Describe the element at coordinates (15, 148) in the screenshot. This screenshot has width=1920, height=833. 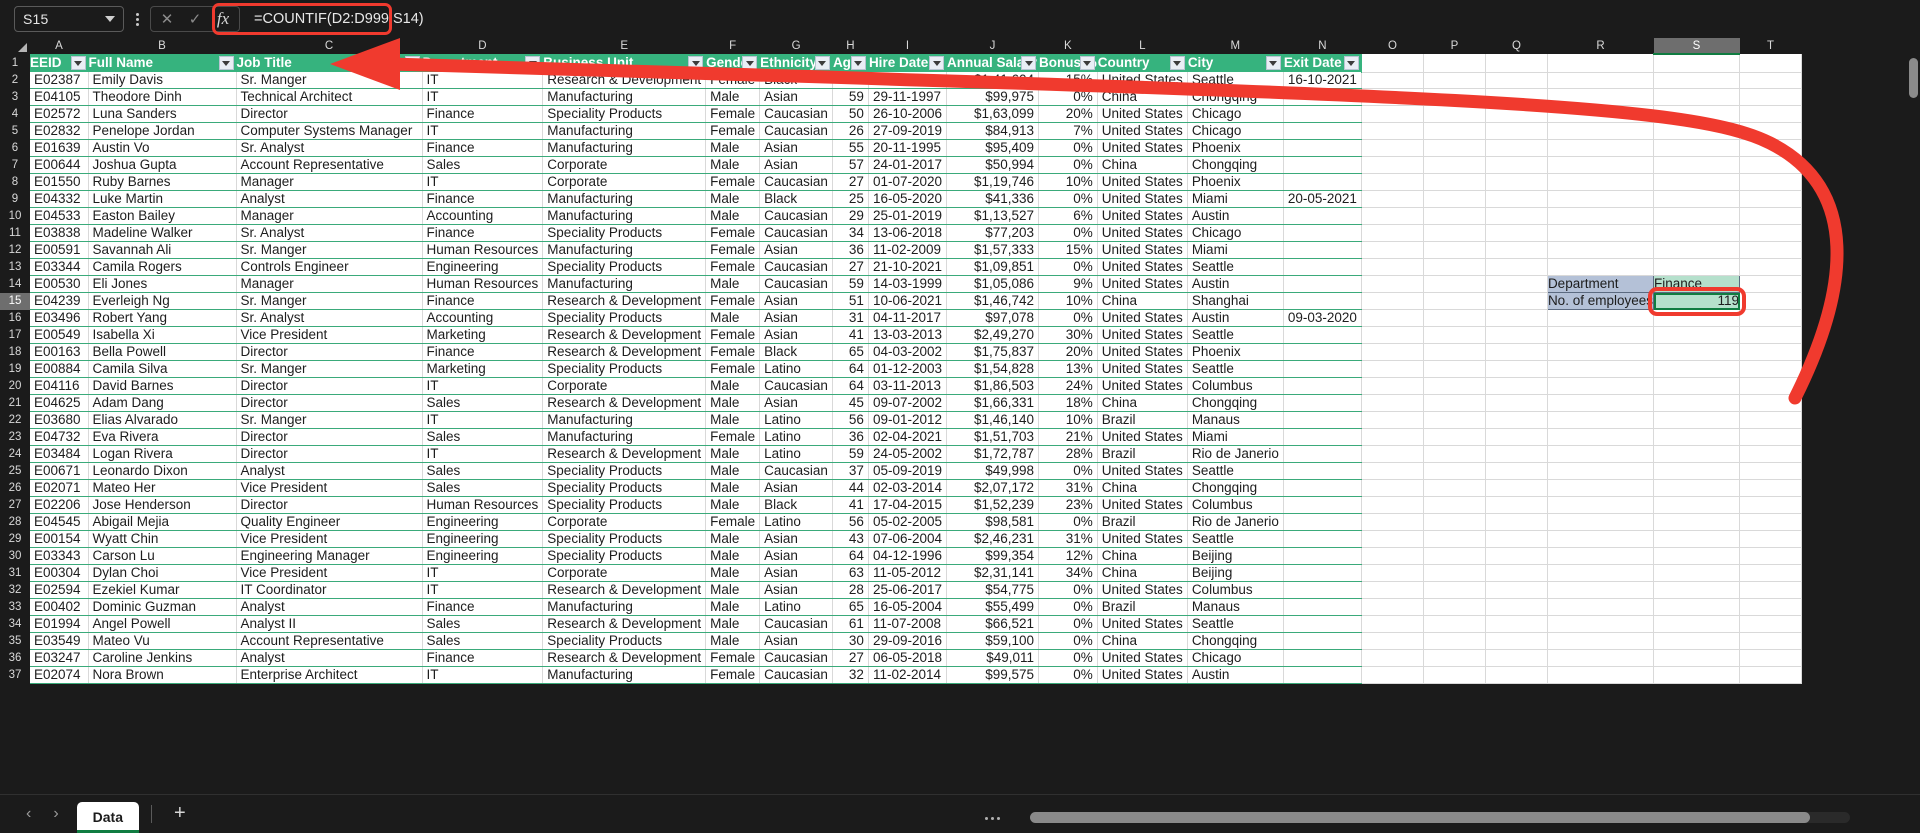
I see `row-header-6: 6` at that location.